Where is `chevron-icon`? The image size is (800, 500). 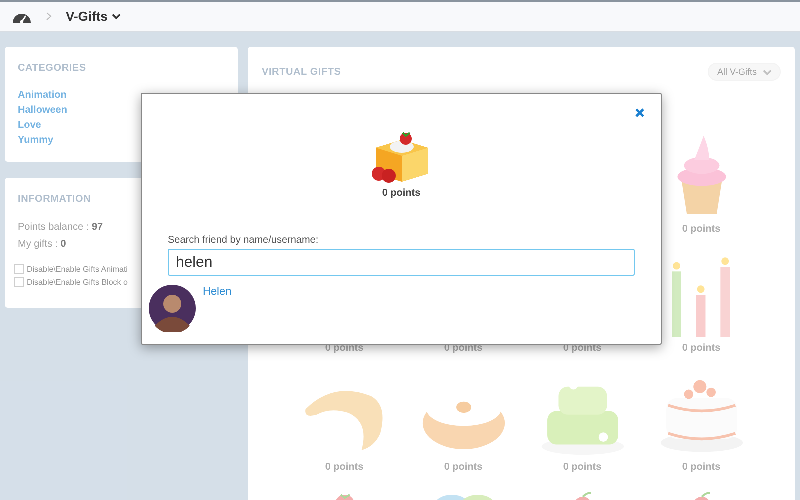 chevron-icon is located at coordinates (49, 16).